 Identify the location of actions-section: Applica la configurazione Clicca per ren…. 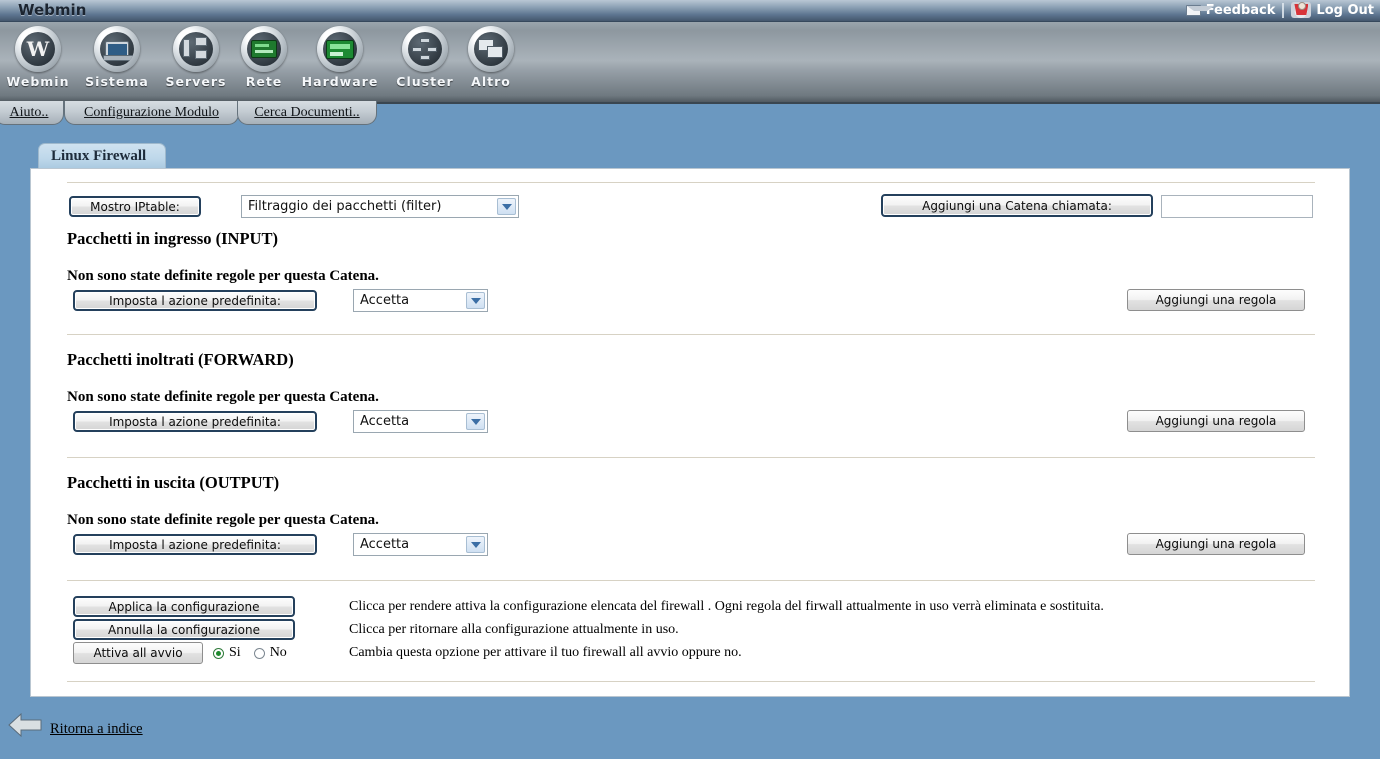
(691, 631).